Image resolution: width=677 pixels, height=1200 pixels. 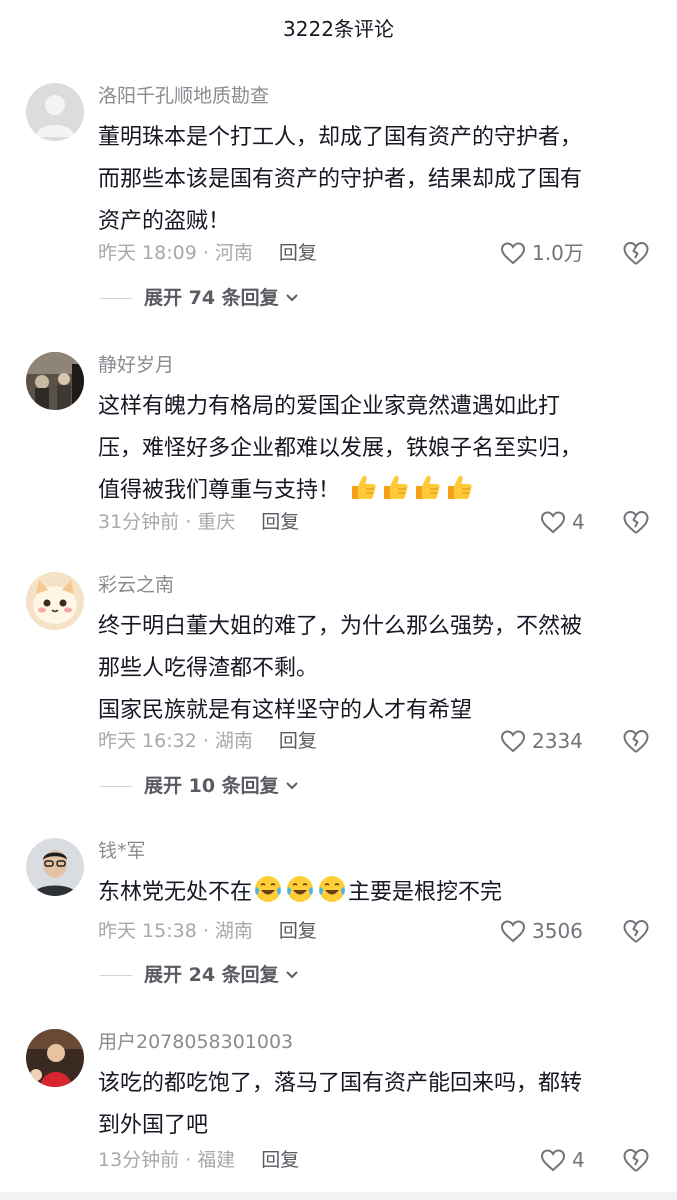 What do you see at coordinates (558, 253) in the screenshot?
I see `like-count: 1.0万` at bounding box center [558, 253].